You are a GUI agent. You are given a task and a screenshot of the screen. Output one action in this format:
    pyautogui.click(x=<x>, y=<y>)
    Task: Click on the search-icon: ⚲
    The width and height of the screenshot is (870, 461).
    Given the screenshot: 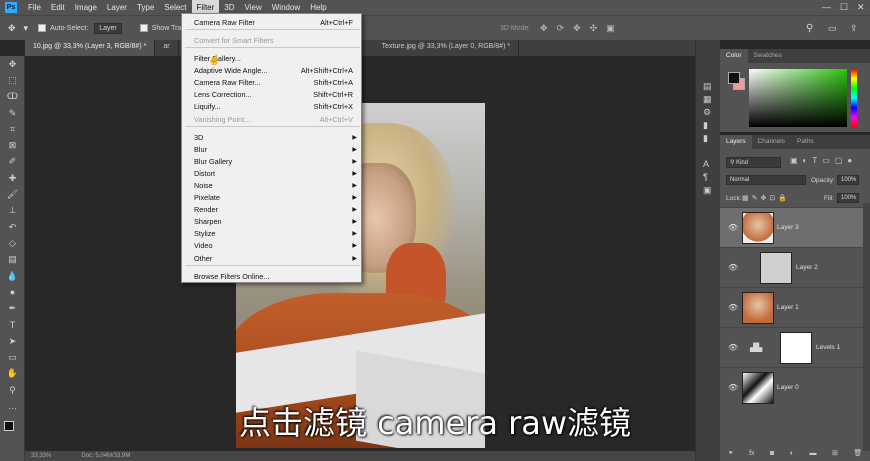 What is the action you would take?
    pyautogui.click(x=809, y=28)
    